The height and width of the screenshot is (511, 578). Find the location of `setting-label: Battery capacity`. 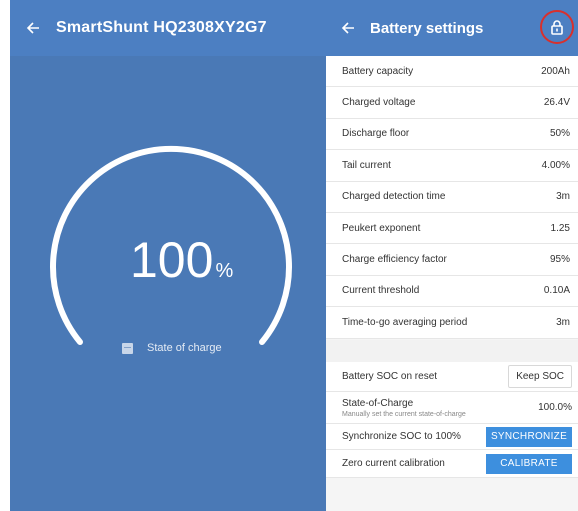

setting-label: Battery capacity is located at coordinates (378, 71).